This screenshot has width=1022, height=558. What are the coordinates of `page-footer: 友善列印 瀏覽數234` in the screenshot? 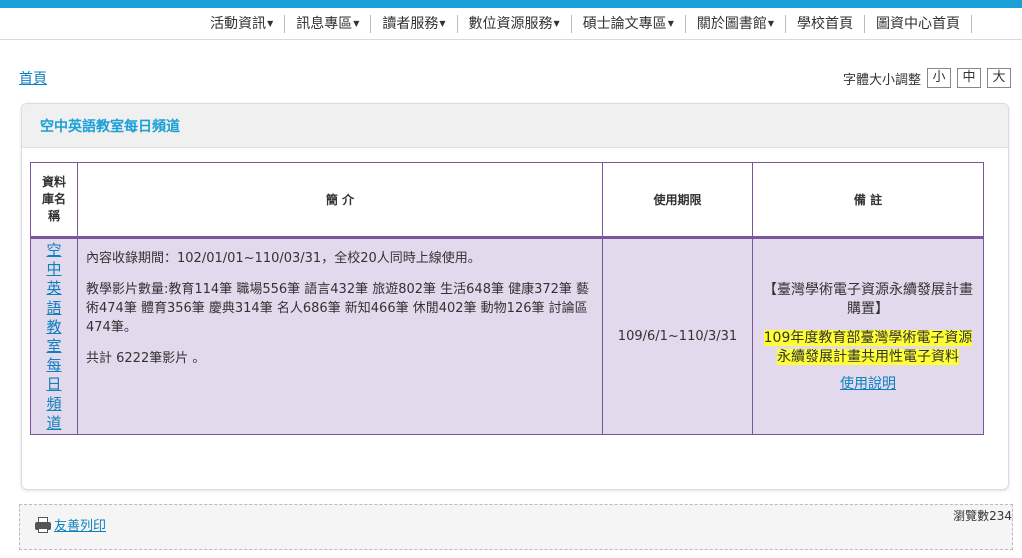 It's located at (516, 527).